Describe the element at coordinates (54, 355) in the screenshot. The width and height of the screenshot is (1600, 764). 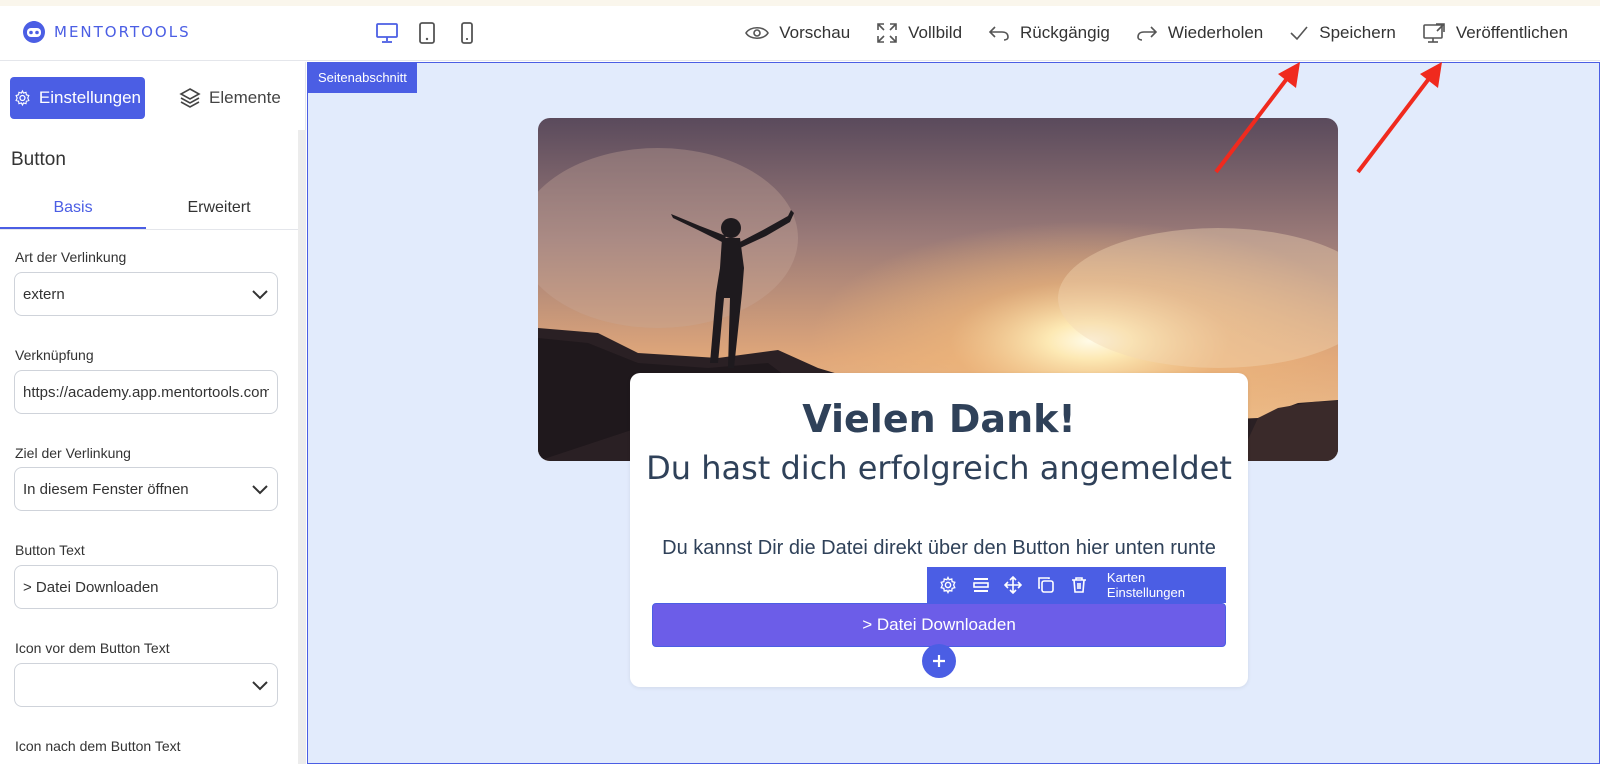
I see `link-url-label: Verknüpfung` at that location.